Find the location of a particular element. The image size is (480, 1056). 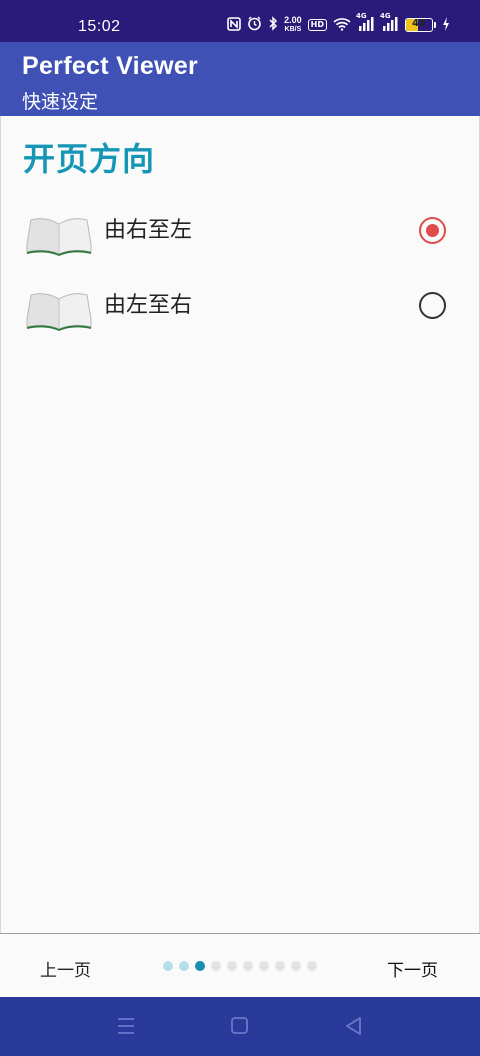

page-dot-current is located at coordinates (200, 966).